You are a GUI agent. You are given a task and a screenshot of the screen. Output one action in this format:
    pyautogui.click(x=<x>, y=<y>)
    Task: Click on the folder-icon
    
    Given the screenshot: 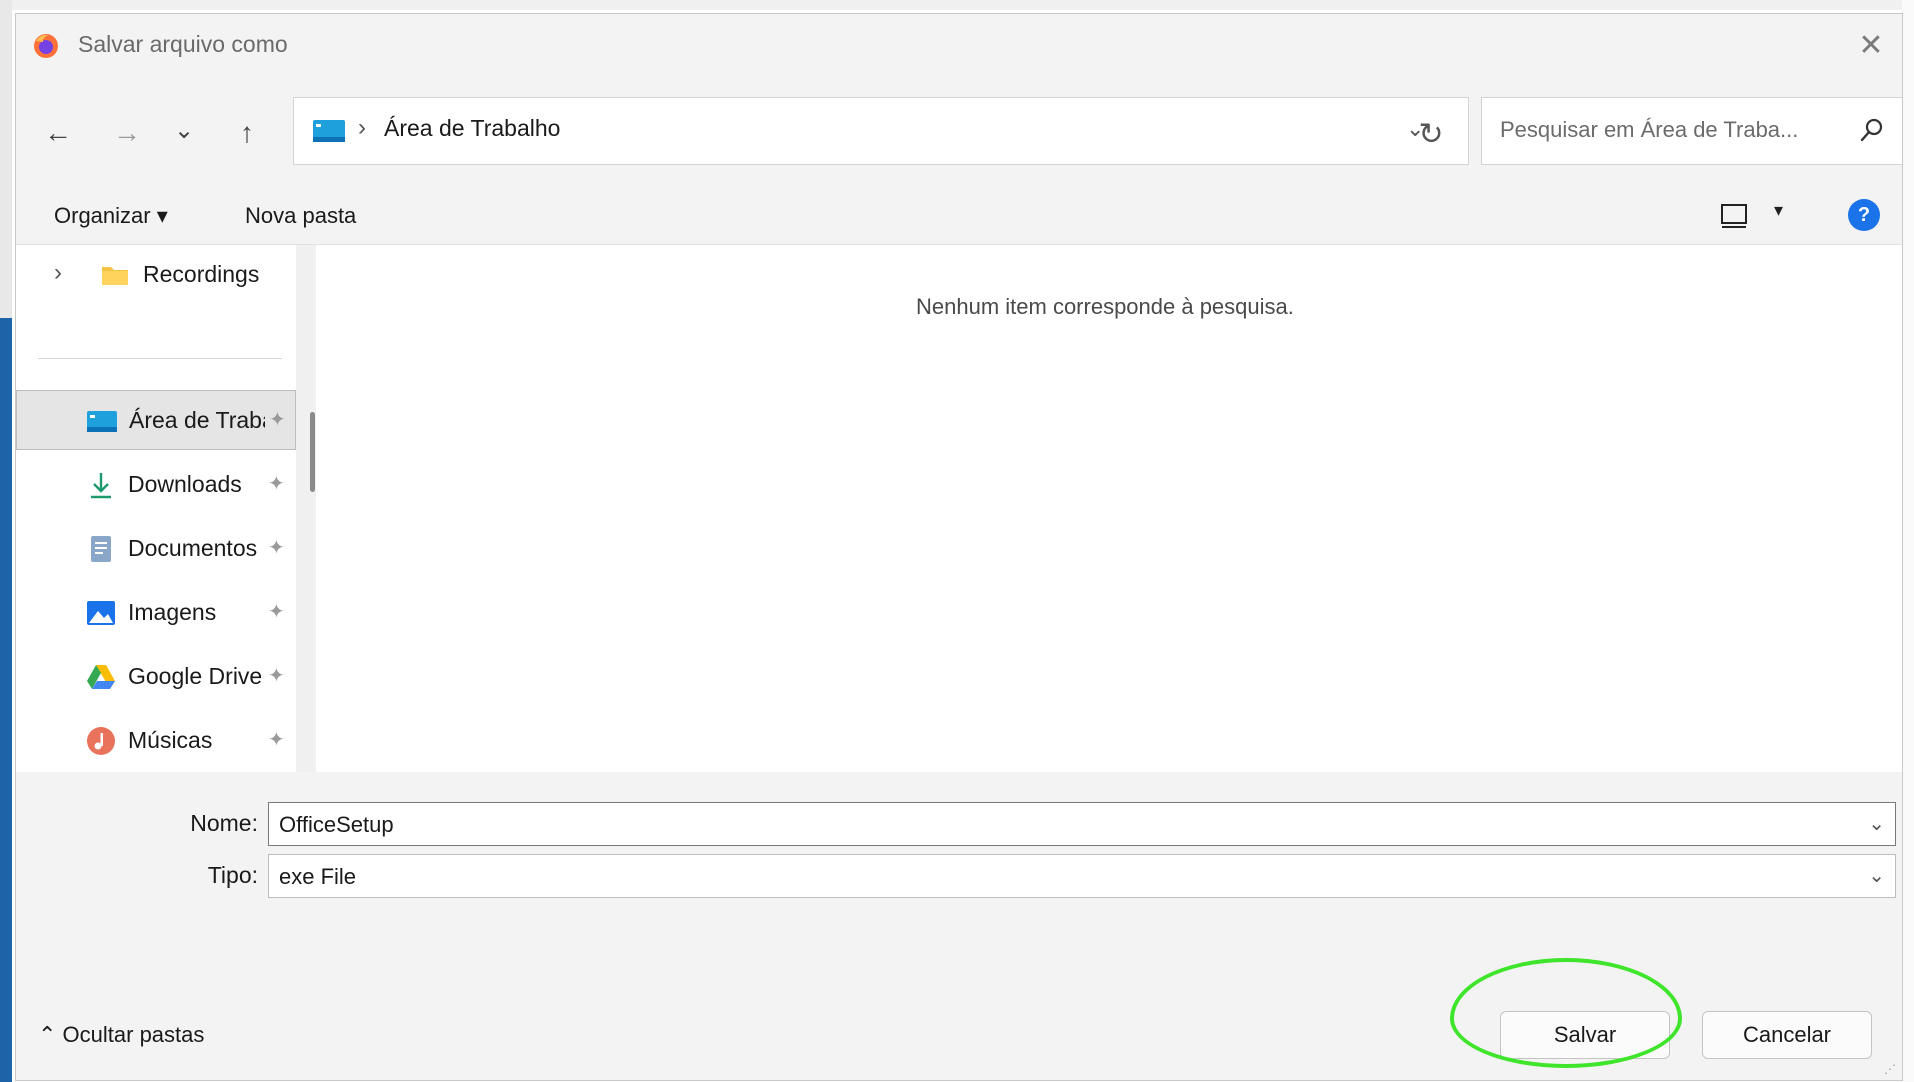 What is the action you would take?
    pyautogui.click(x=115, y=276)
    